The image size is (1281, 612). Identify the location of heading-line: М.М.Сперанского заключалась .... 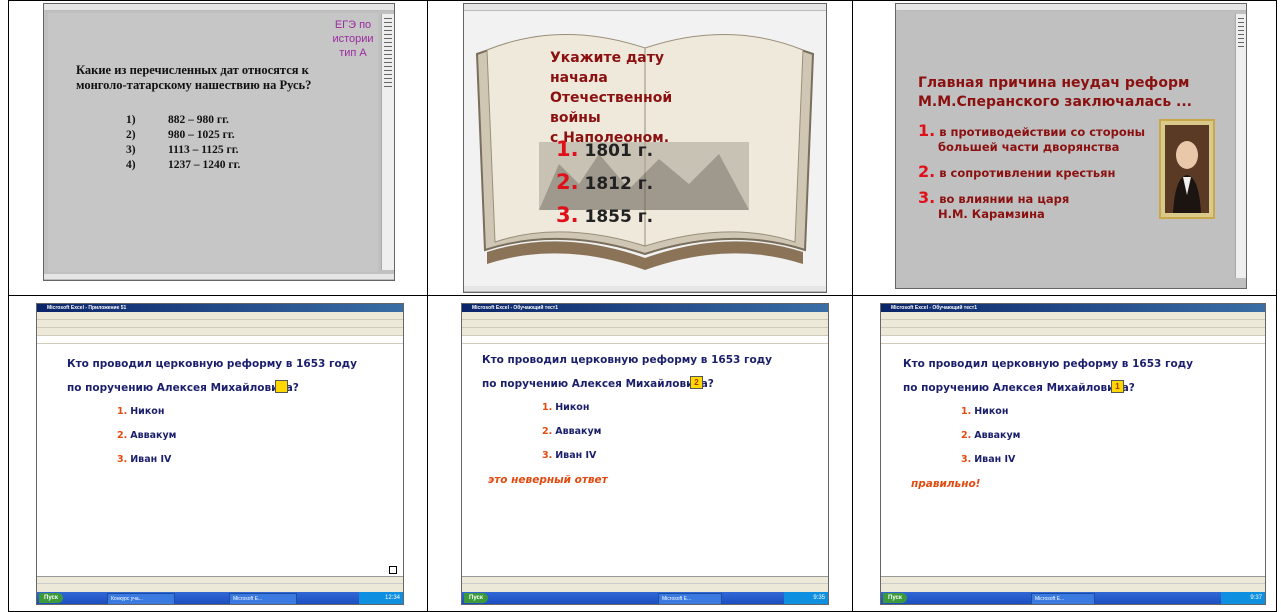
(1055, 102).